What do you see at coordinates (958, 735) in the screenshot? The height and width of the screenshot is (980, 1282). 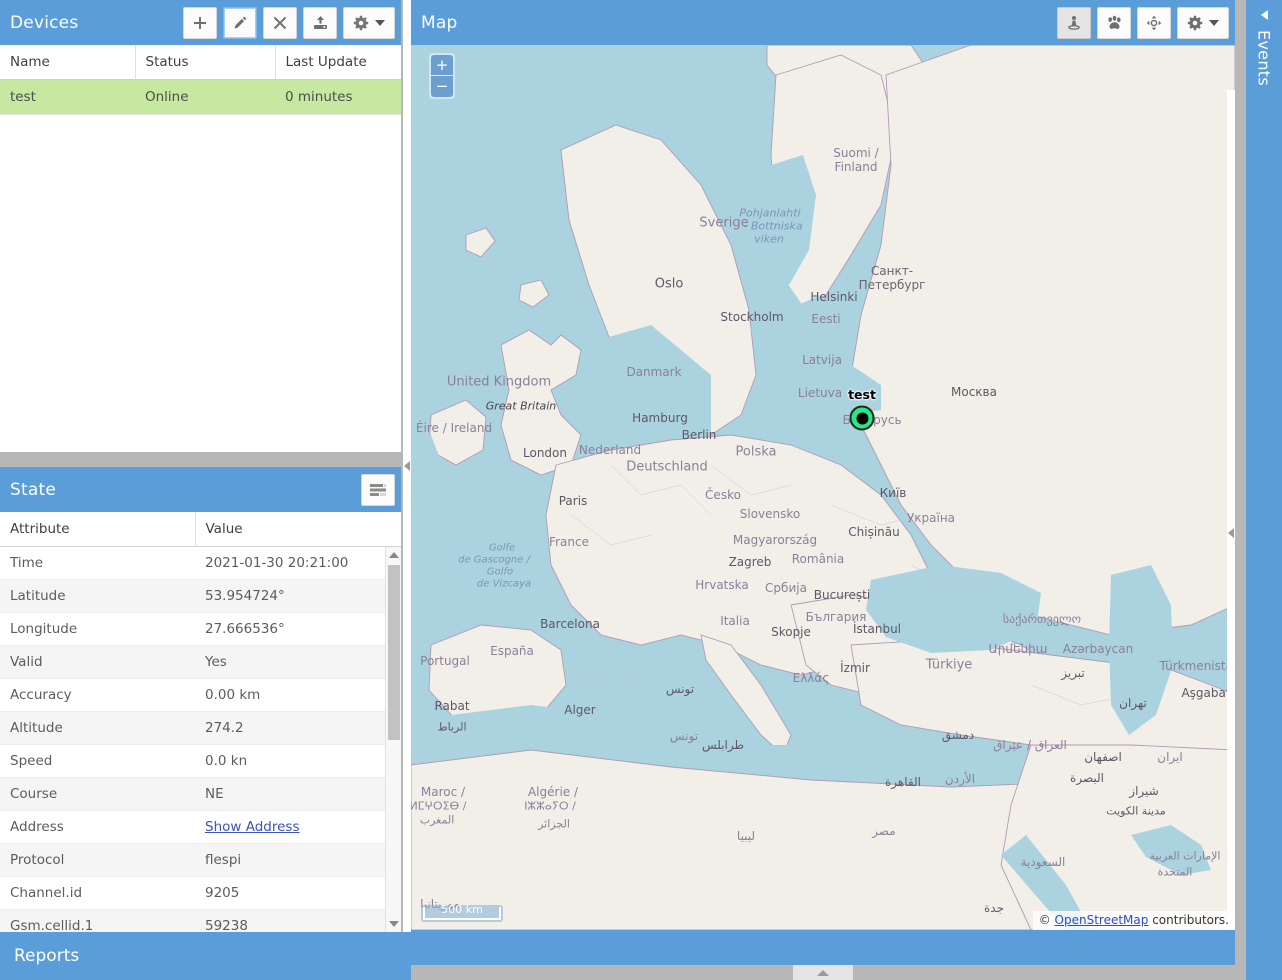 I see `map-place-label: دمشق` at bounding box center [958, 735].